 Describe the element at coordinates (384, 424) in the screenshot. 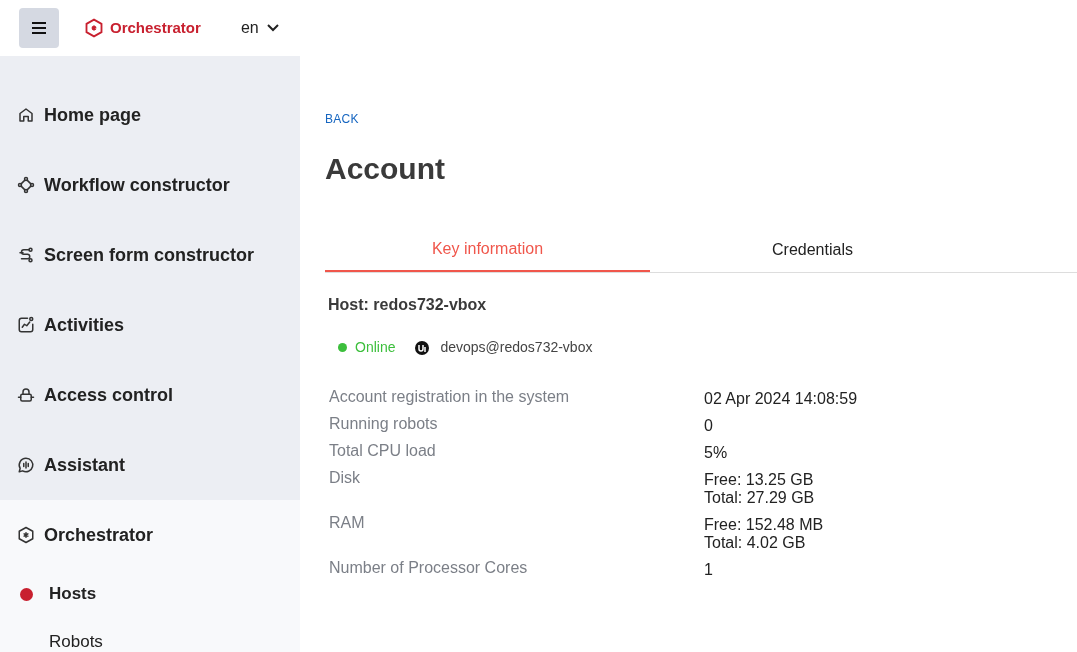

I see `detail-label: Running robots` at that location.